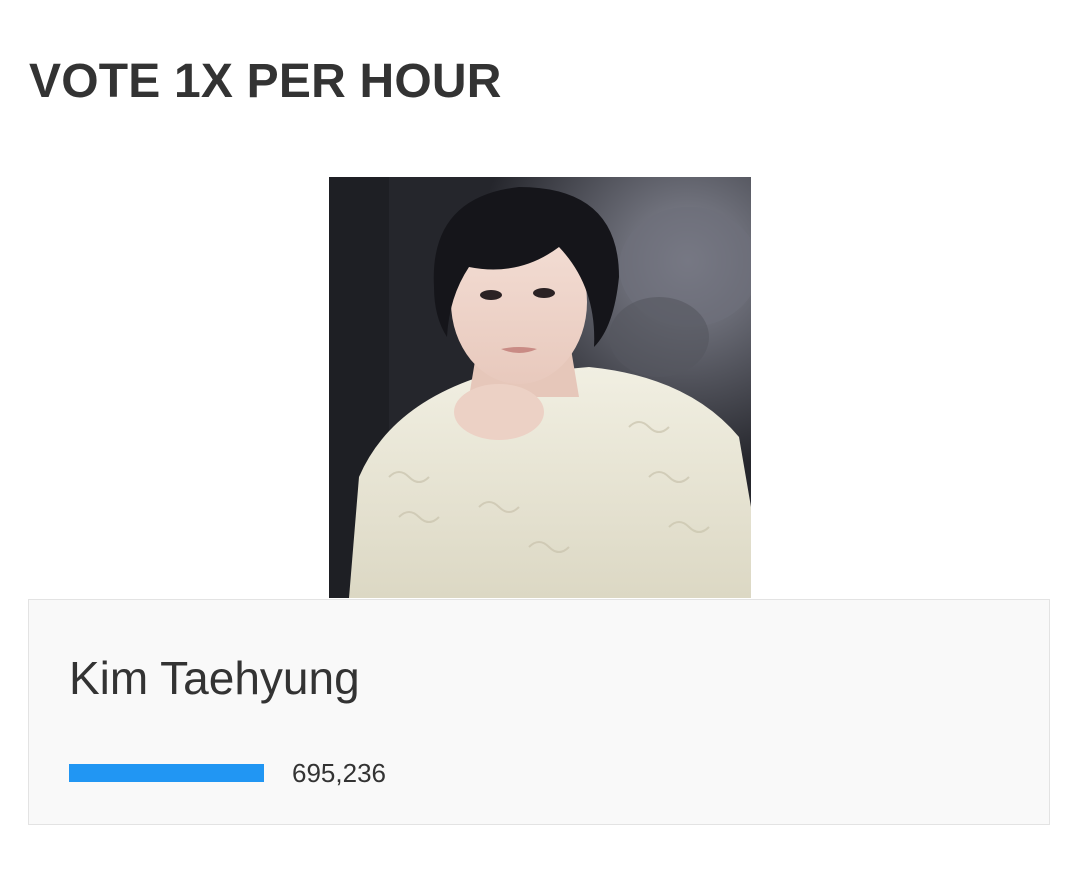 This screenshot has width=1080, height=874. I want to click on candidate-name: Kim Taehyung, so click(214, 678).